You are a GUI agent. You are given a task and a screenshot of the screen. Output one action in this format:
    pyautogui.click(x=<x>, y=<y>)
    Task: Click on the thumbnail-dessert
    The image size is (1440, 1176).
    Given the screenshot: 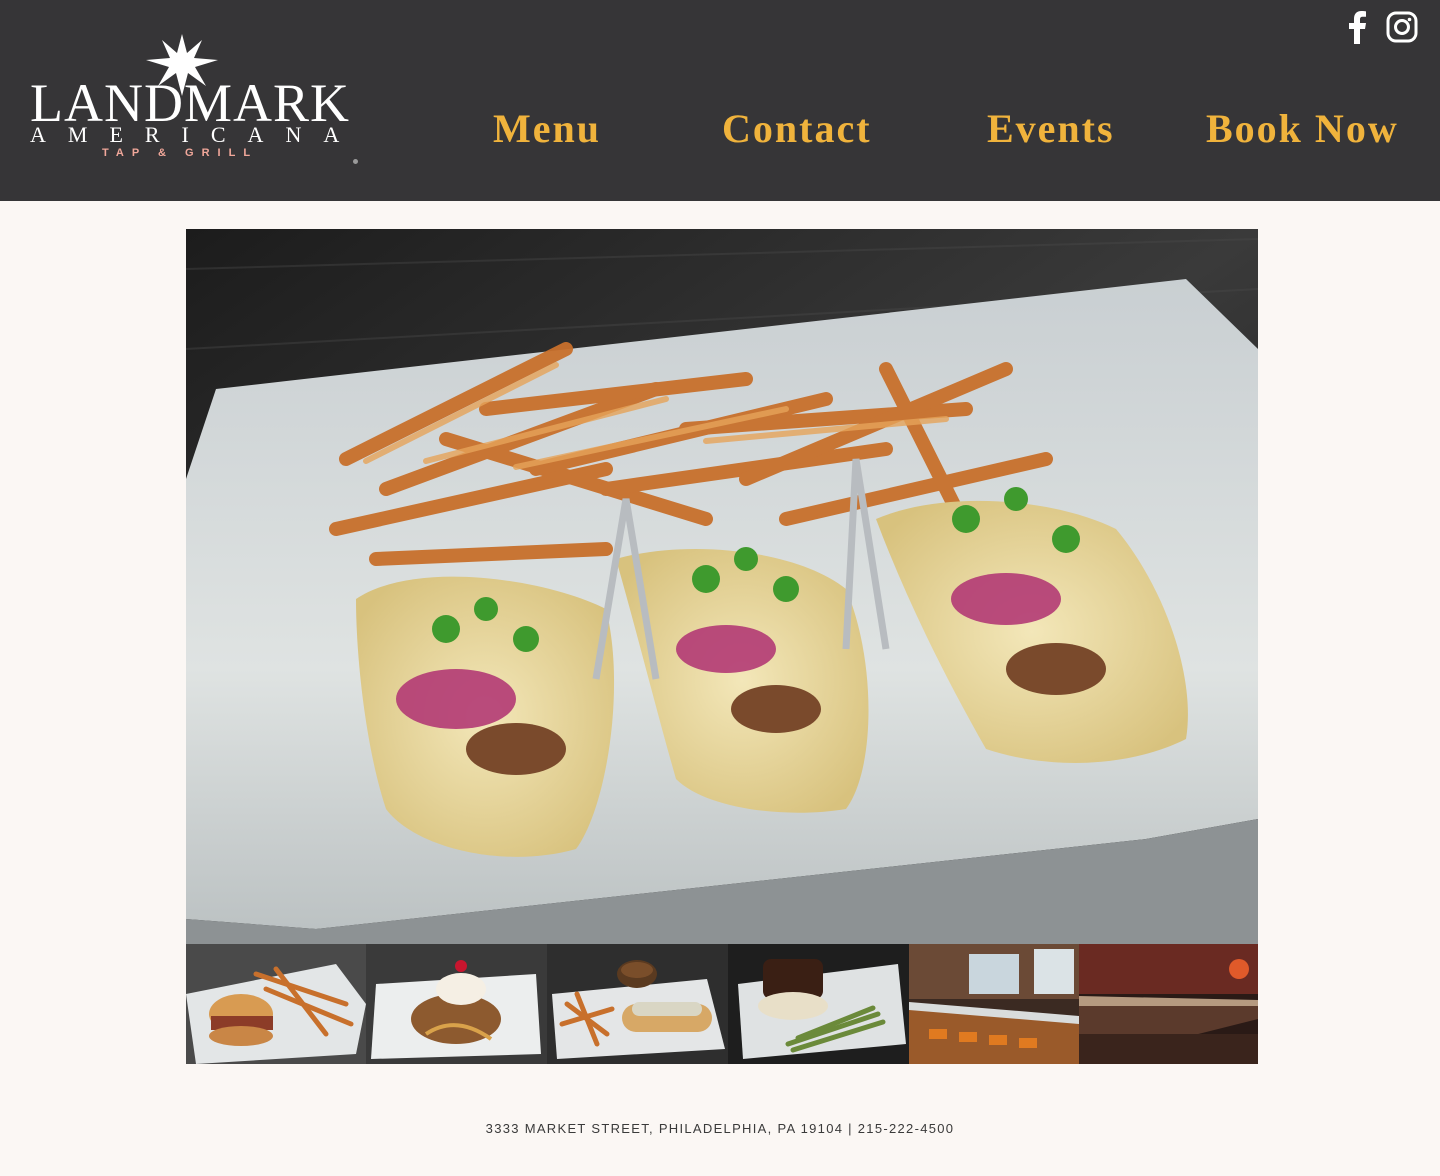 What is the action you would take?
    pyautogui.click(x=456, y=1004)
    